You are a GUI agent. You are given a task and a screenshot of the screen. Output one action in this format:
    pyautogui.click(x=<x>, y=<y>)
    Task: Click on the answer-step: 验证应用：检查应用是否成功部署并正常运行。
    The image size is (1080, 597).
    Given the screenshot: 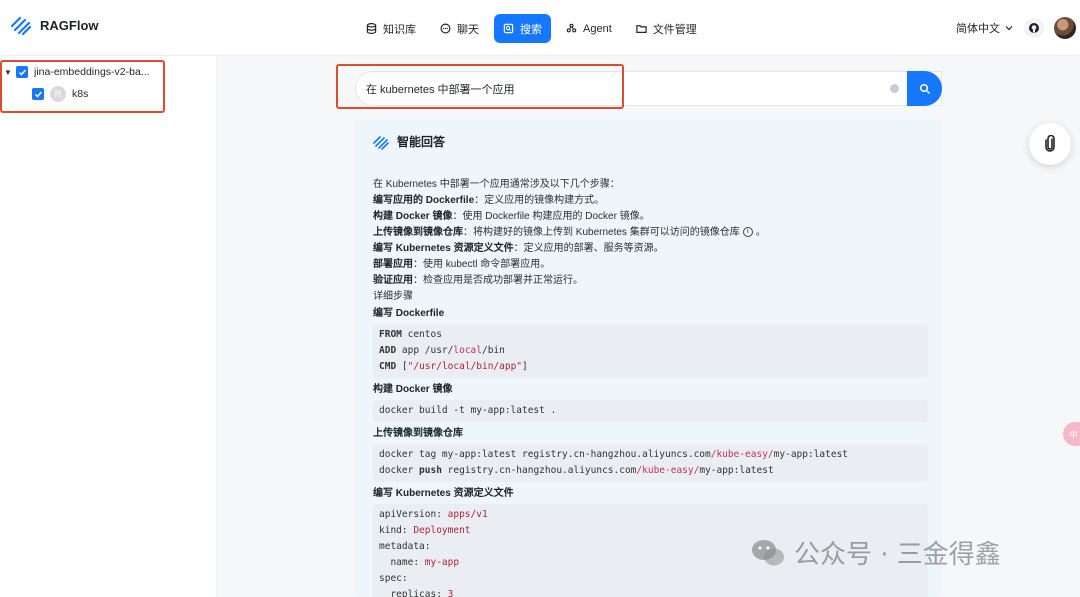 What is the action you would take?
    pyautogui.click(x=478, y=280)
    